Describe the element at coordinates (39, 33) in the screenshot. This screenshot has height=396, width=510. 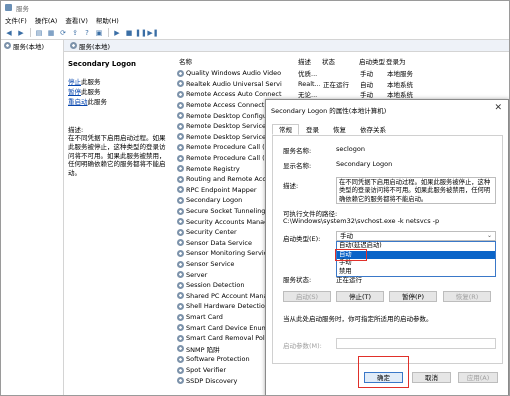
I see `show-tree-icon: ▤` at that location.